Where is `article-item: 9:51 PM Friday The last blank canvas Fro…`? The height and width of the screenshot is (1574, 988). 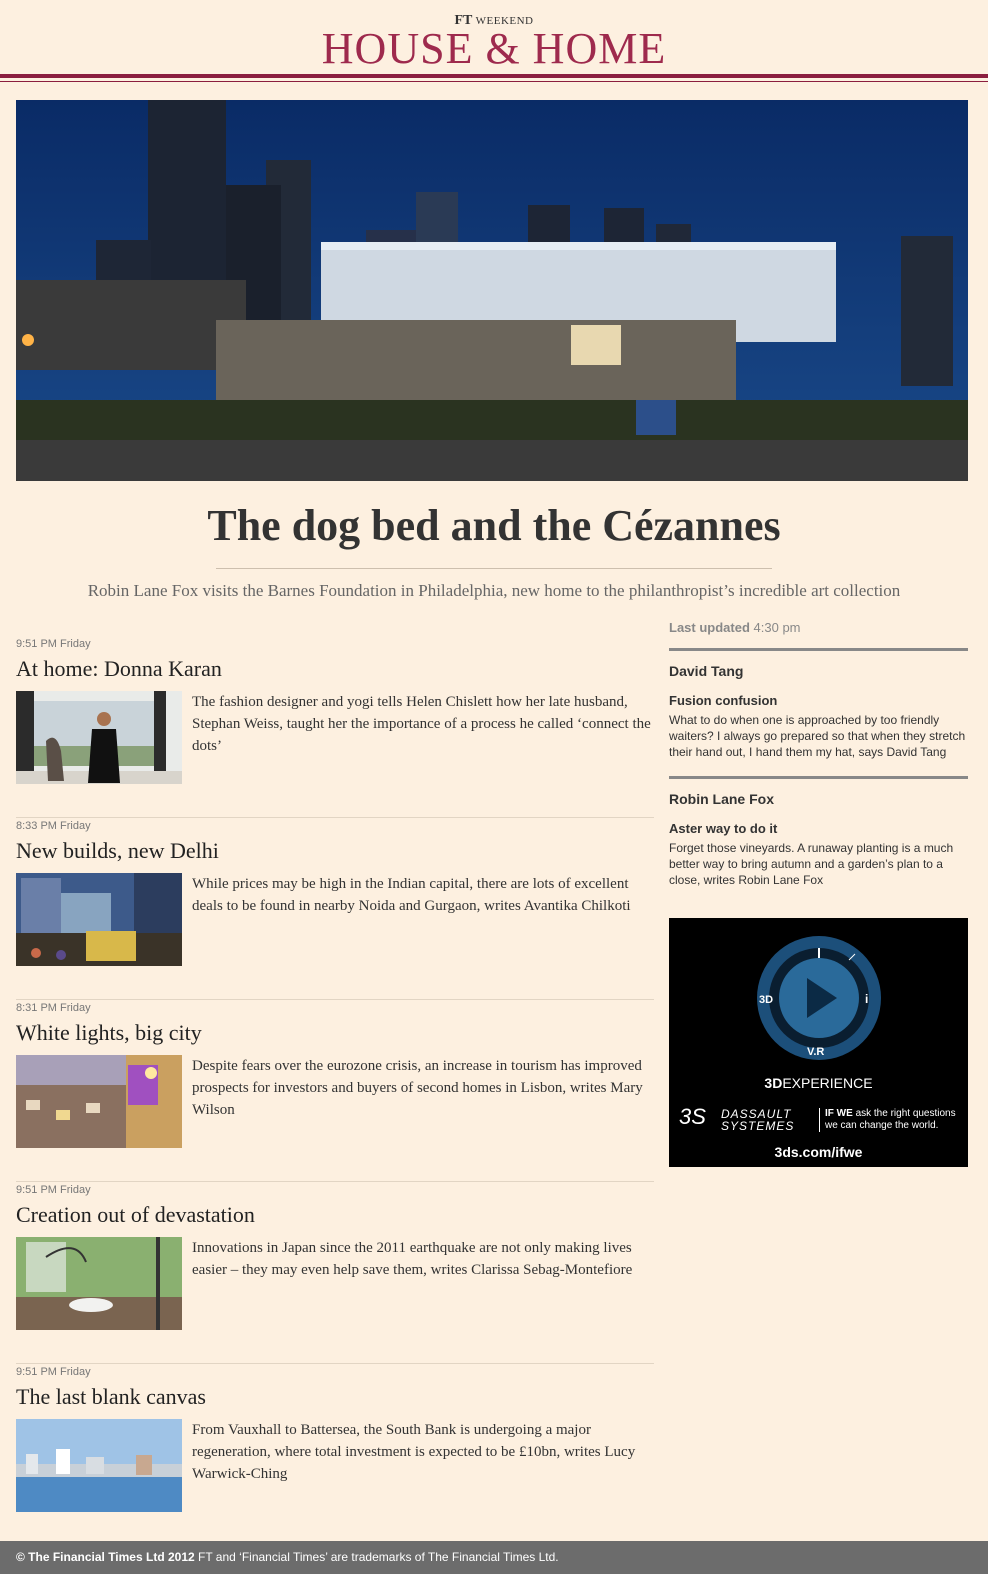
article-item: 9:51 PM Friday The last blank canvas Fro… is located at coordinates (335, 1455).